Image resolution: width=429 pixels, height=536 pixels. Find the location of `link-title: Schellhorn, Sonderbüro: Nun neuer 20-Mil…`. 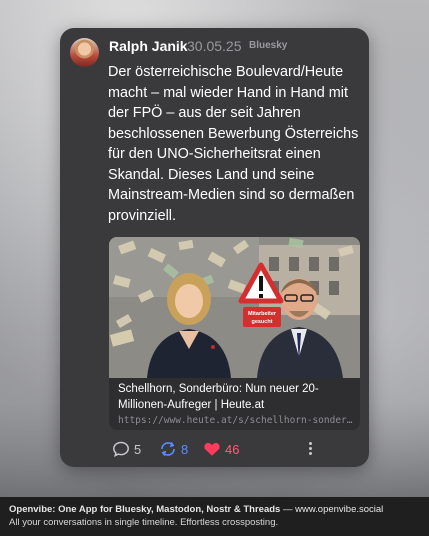

link-title: Schellhorn, Sonderbüro: Nun neuer 20-Mil… is located at coordinates (236, 397).